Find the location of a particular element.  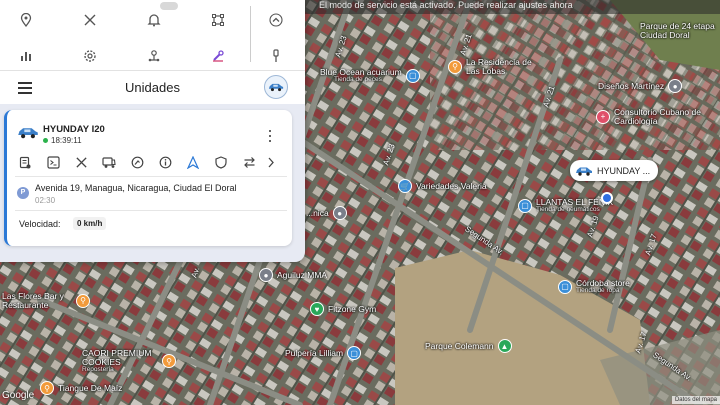

drag-handle is located at coordinates (169, 6).